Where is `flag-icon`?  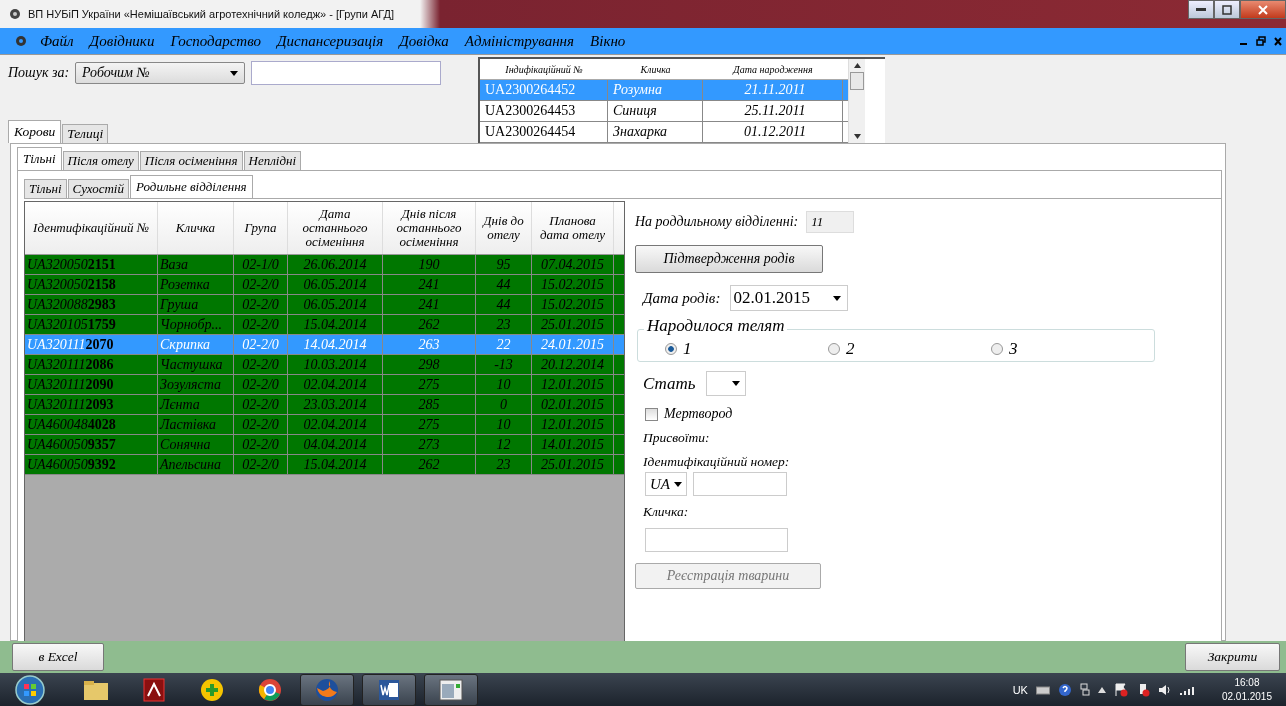
flag-icon is located at coordinates (1120, 690).